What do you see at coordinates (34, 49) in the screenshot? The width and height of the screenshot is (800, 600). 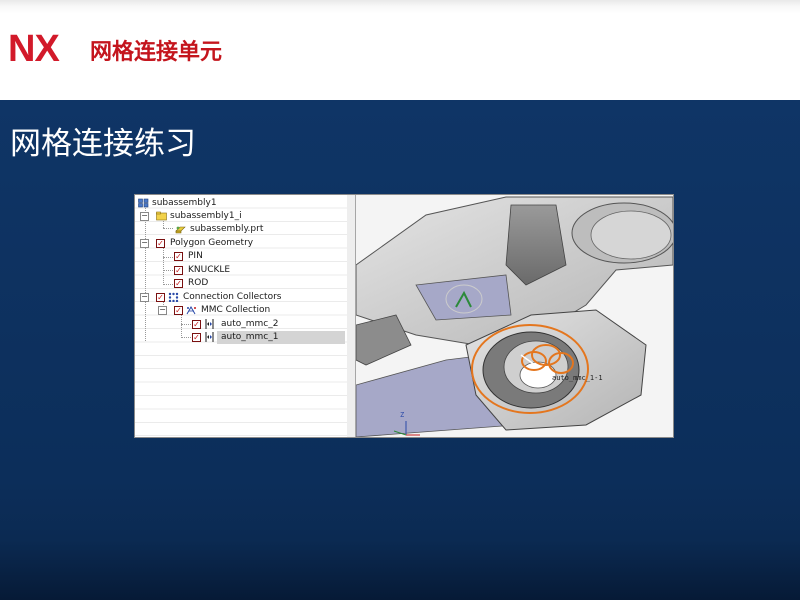 I see `nx-logo: NX` at bounding box center [34, 49].